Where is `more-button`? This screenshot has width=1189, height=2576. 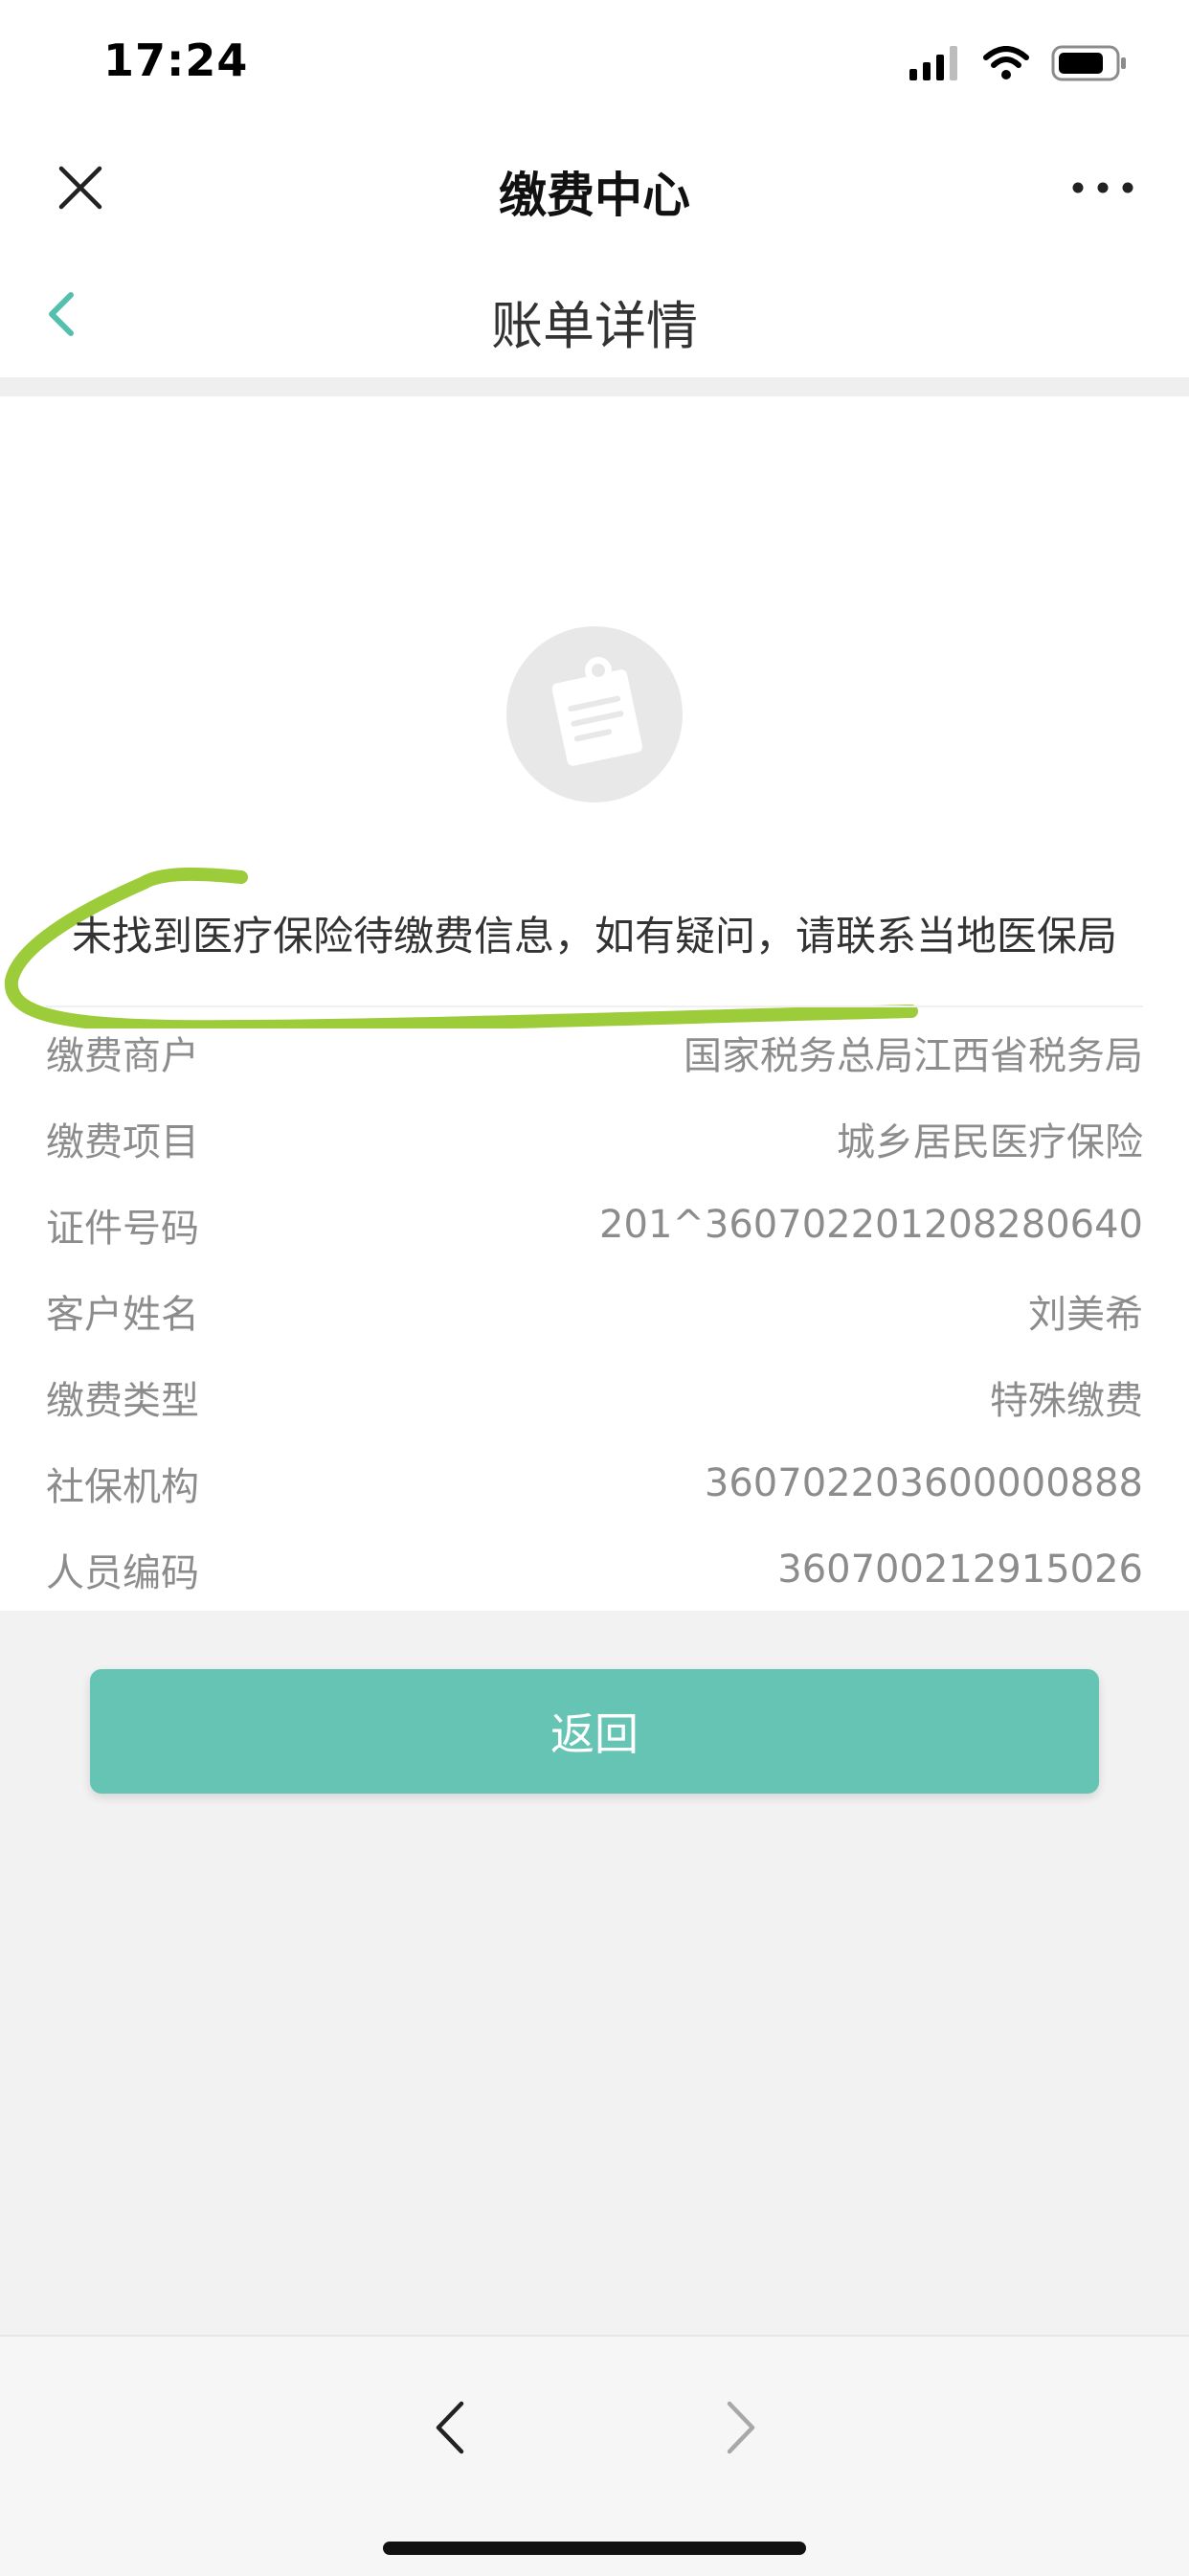 more-button is located at coordinates (1103, 188).